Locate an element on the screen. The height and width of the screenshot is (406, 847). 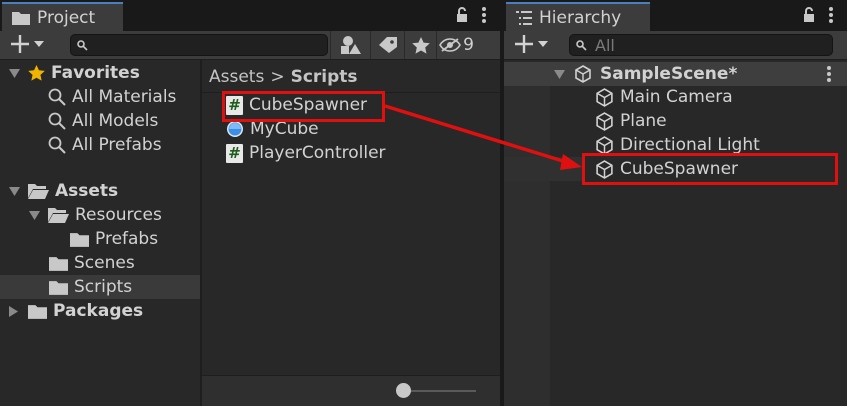
hierarchy-item-cubespawner: CubeSpawner is located at coordinates (666, 169).